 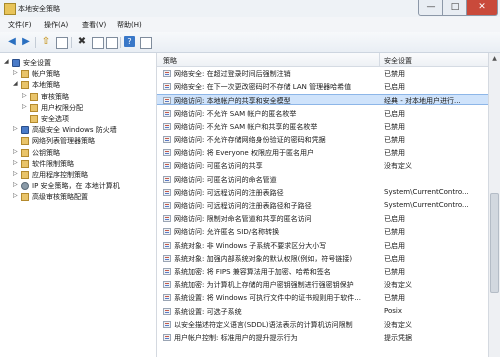 I want to click on policy-setting: 没有定义, so click(x=398, y=324).